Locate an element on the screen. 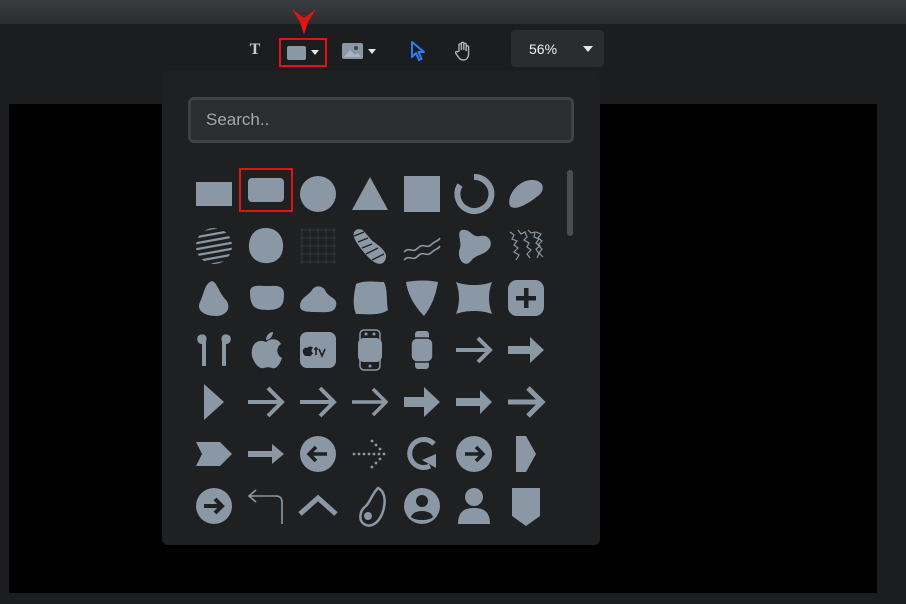  zoom-dropdown: 56% is located at coordinates (557, 48).